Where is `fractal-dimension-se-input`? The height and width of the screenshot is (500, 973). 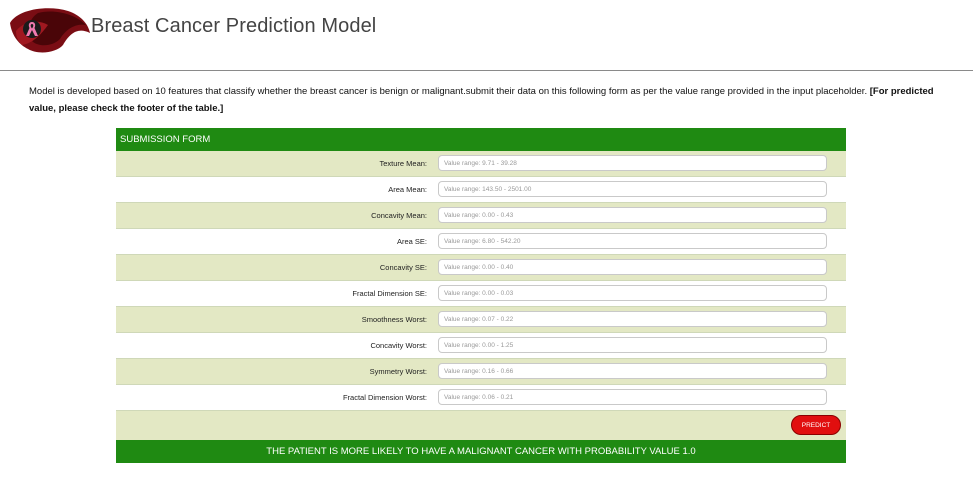 fractal-dimension-se-input is located at coordinates (632, 293).